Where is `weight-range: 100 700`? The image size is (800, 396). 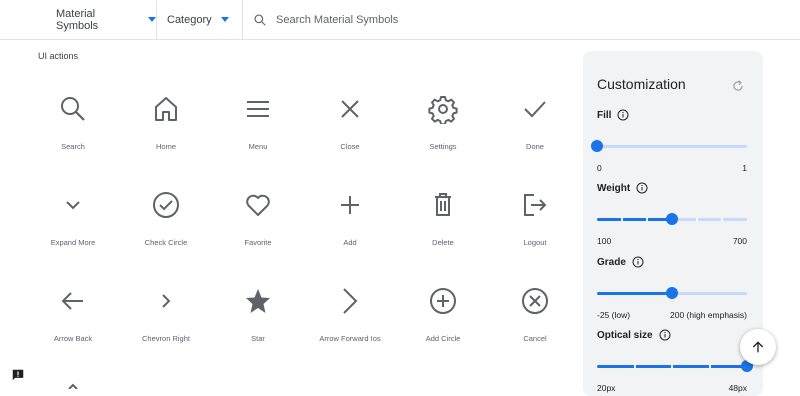 weight-range: 100 700 is located at coordinates (672, 241).